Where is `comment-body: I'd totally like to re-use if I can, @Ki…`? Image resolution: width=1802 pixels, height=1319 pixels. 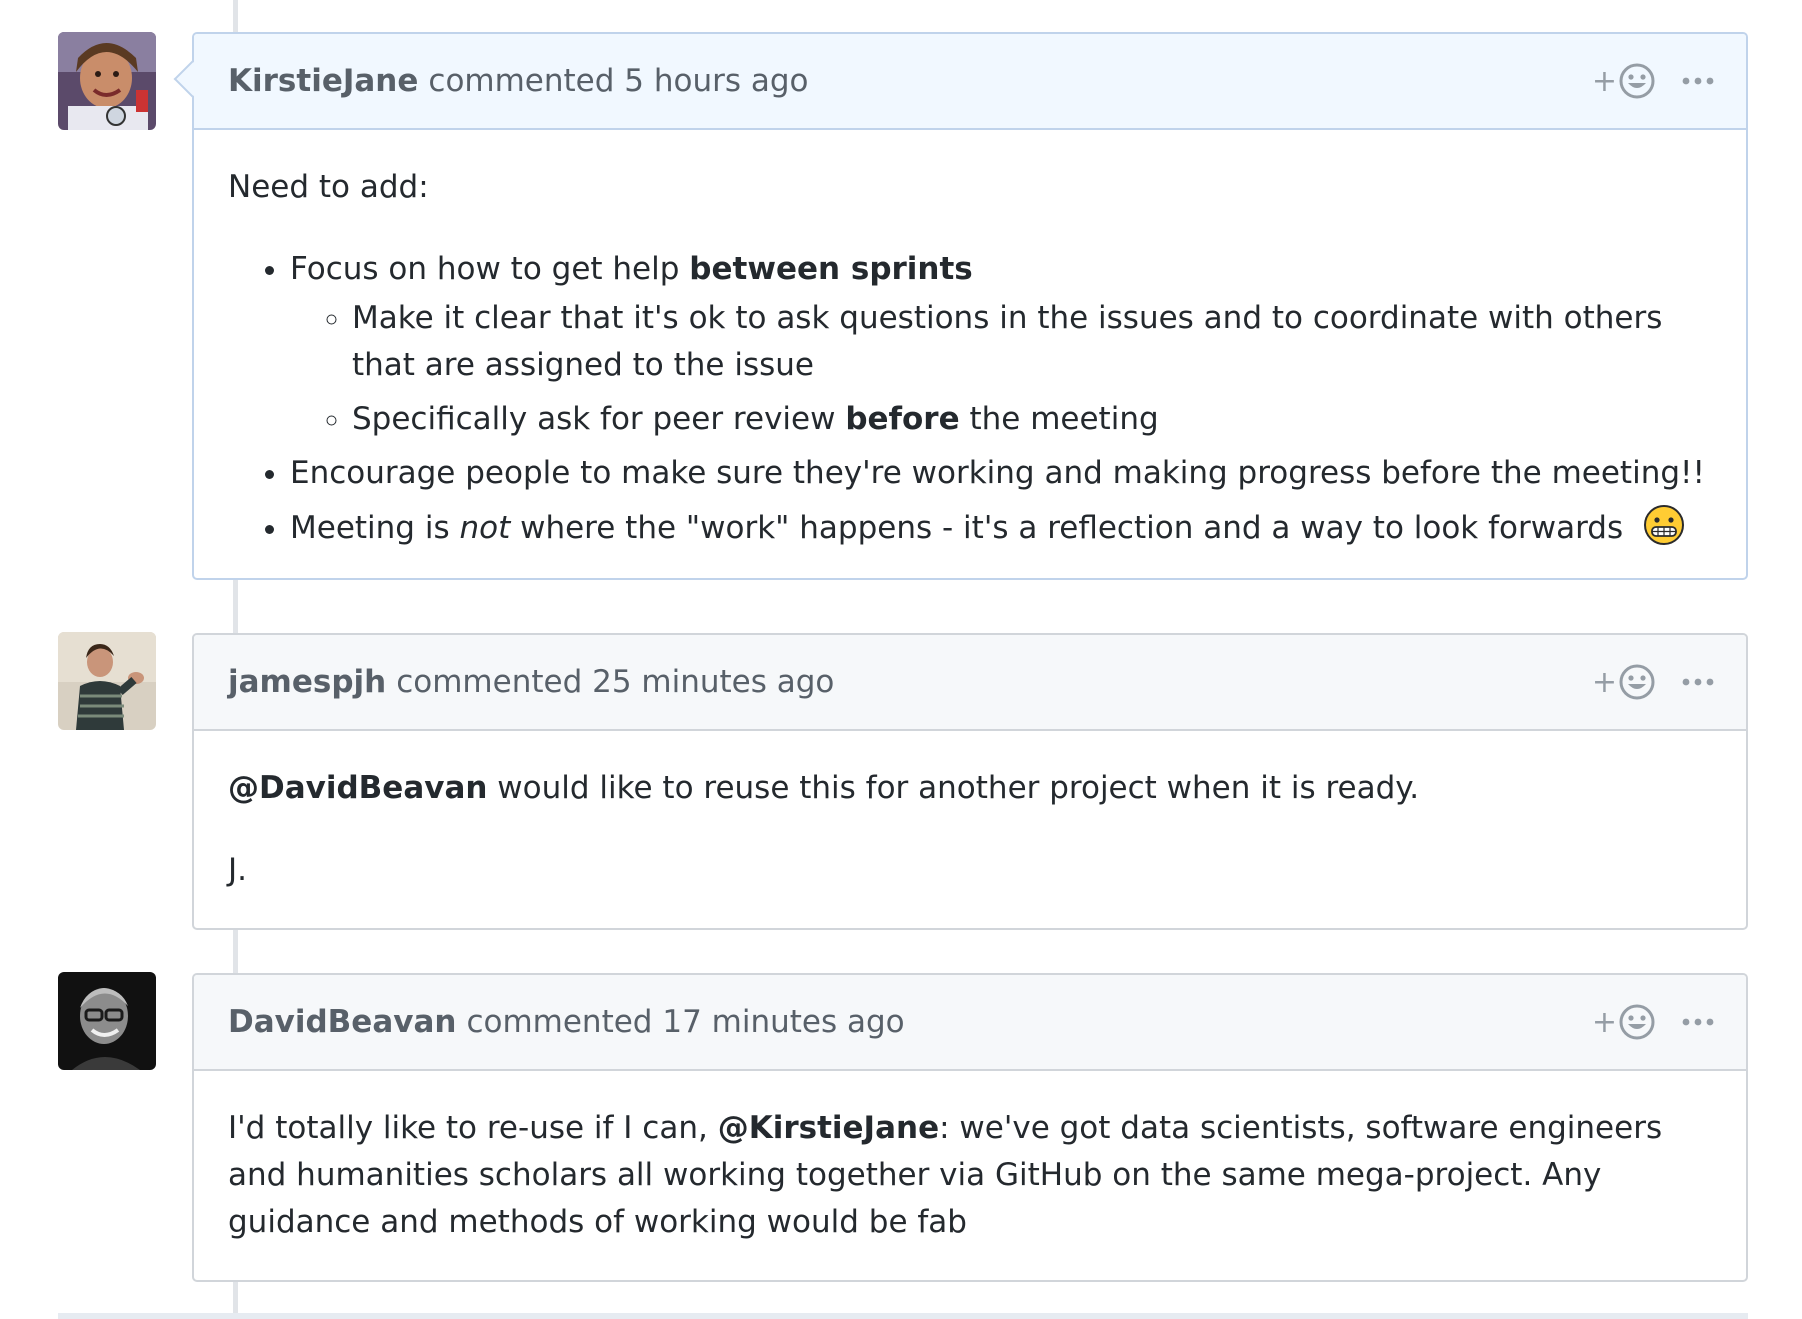
comment-body: I'd totally like to re-use if I can, @Ki… is located at coordinates (945, 1175).